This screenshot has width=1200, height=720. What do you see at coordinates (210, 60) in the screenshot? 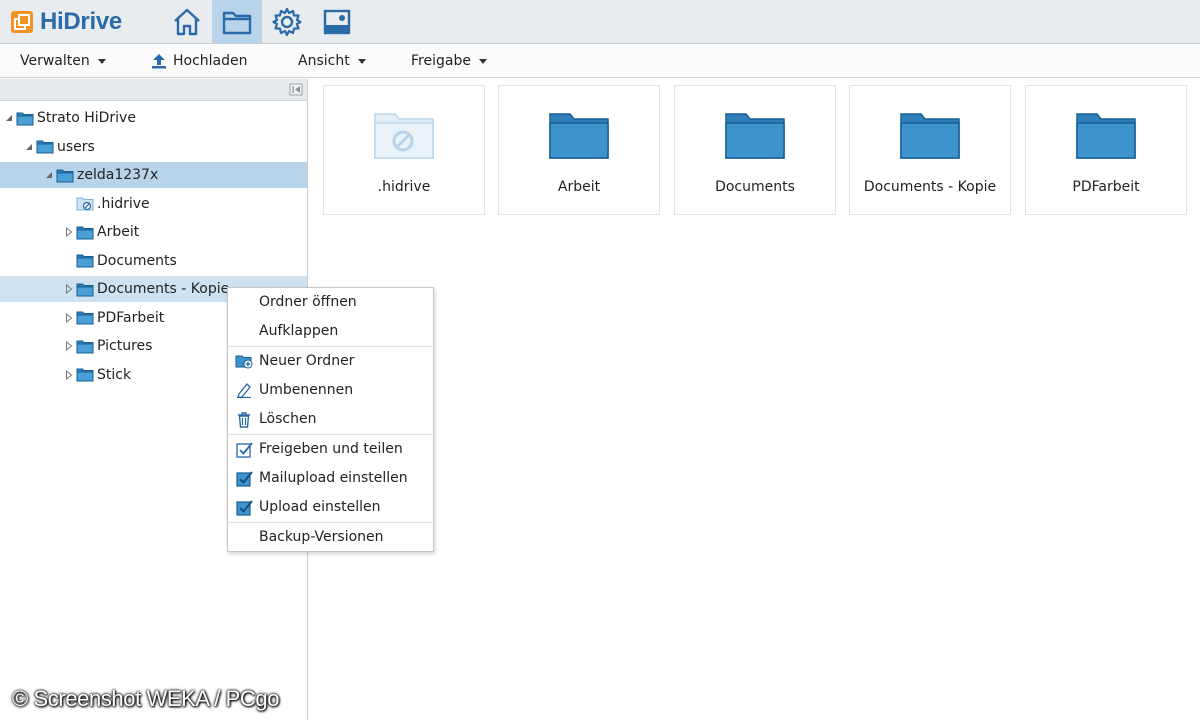
I see `hochladen-label: Hochladen` at bounding box center [210, 60].